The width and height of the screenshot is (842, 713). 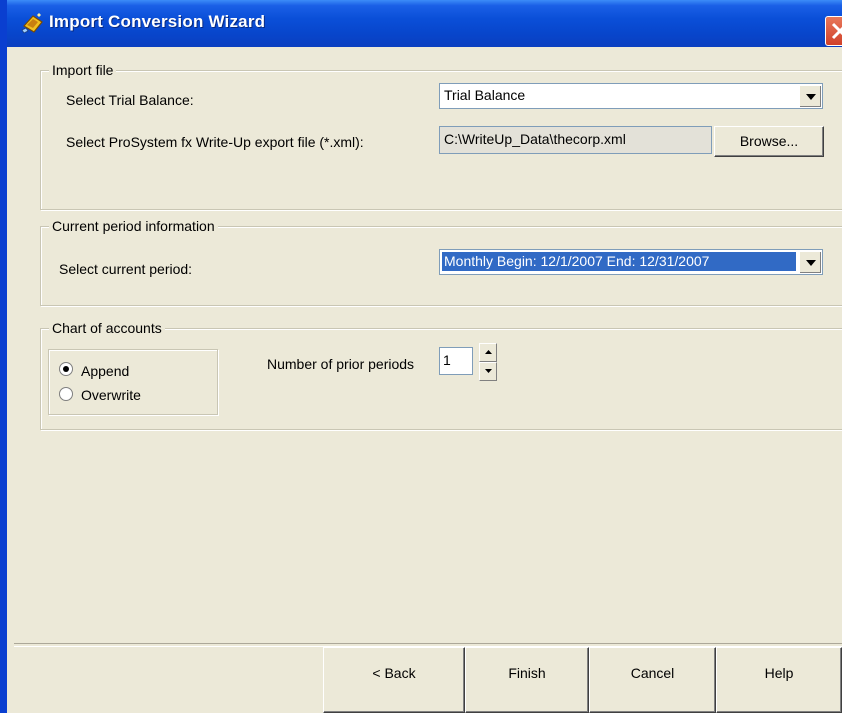 What do you see at coordinates (66, 394) in the screenshot?
I see `overwrite-radio` at bounding box center [66, 394].